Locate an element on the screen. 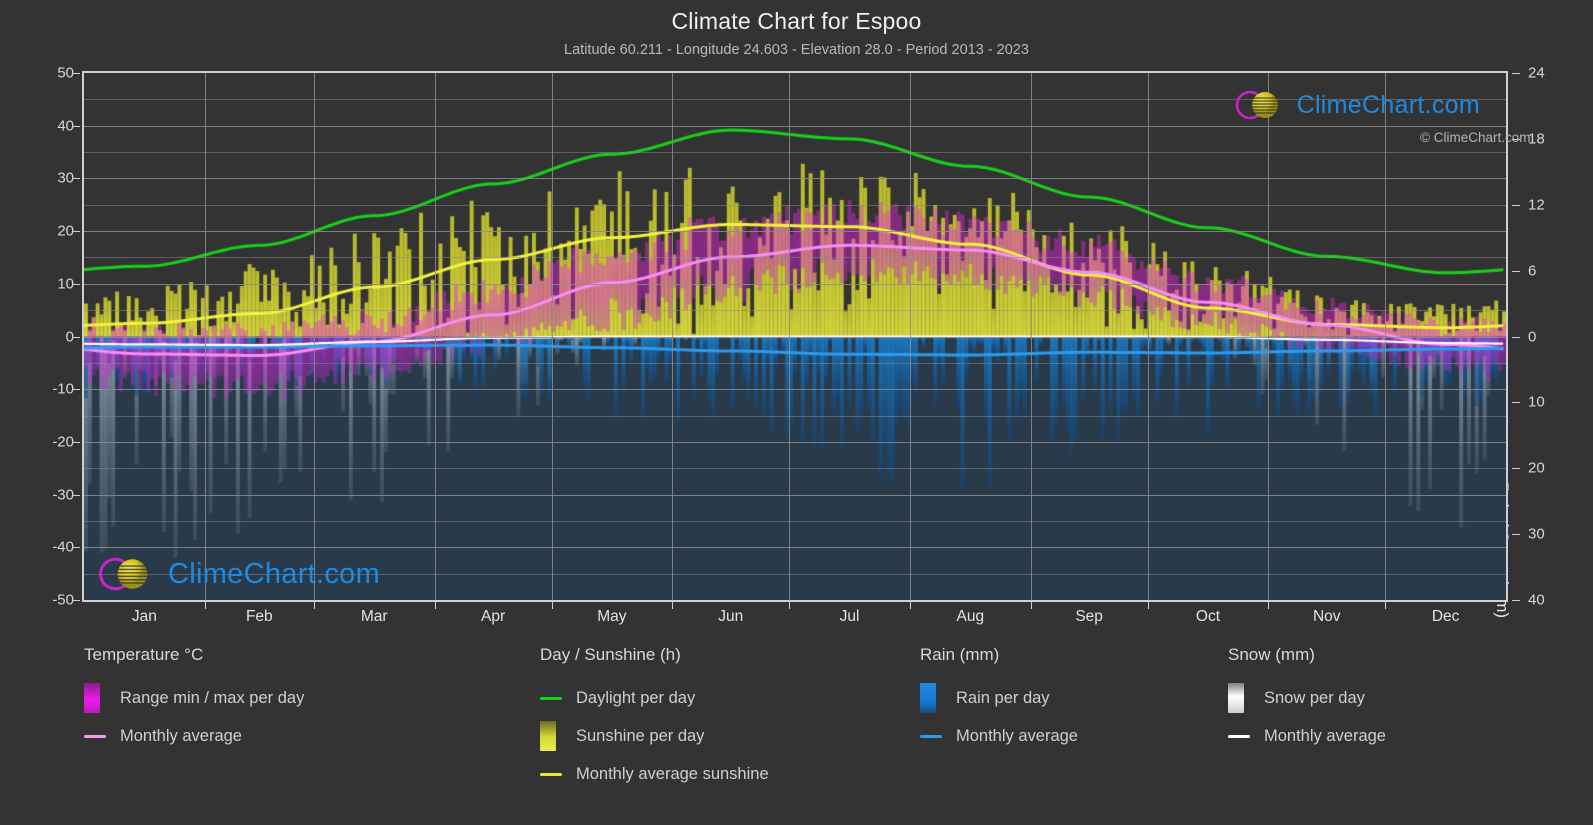 The width and height of the screenshot is (1593, 825). legend-item-label: Monthly average sunshine is located at coordinates (672, 773).